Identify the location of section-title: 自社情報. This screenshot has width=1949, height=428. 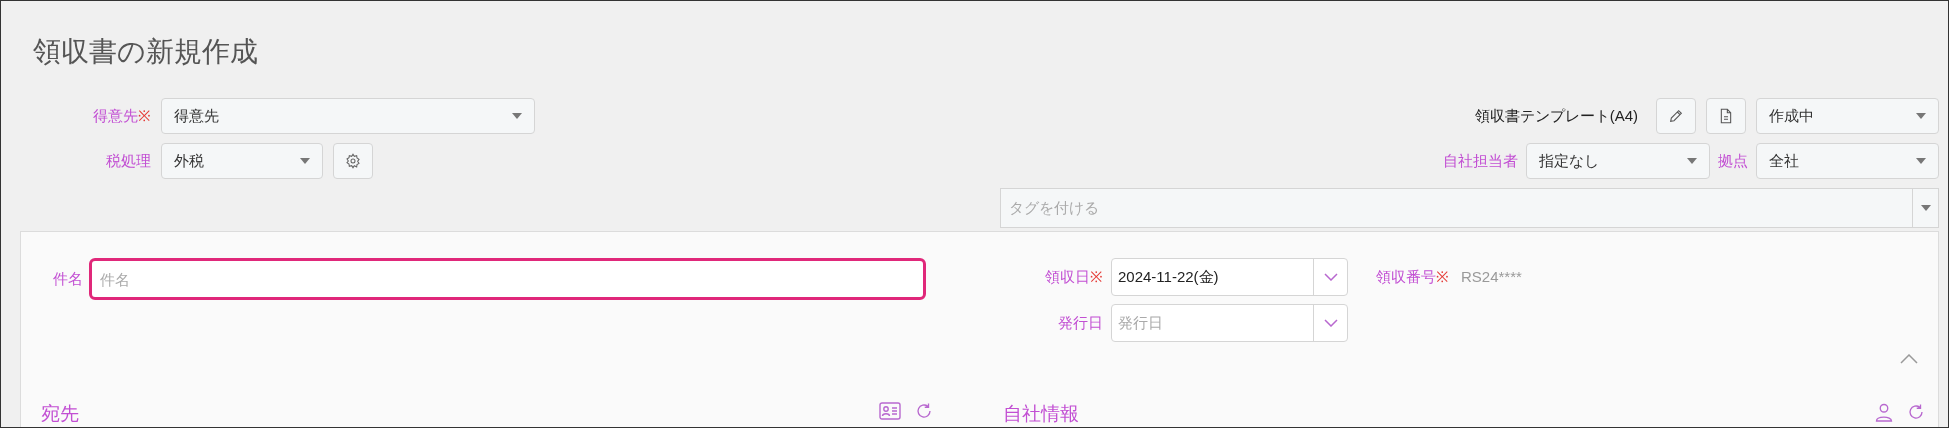
(1041, 414).